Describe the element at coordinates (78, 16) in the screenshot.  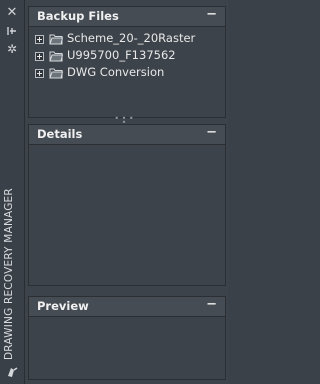
I see `pane-title: Backup Files` at that location.